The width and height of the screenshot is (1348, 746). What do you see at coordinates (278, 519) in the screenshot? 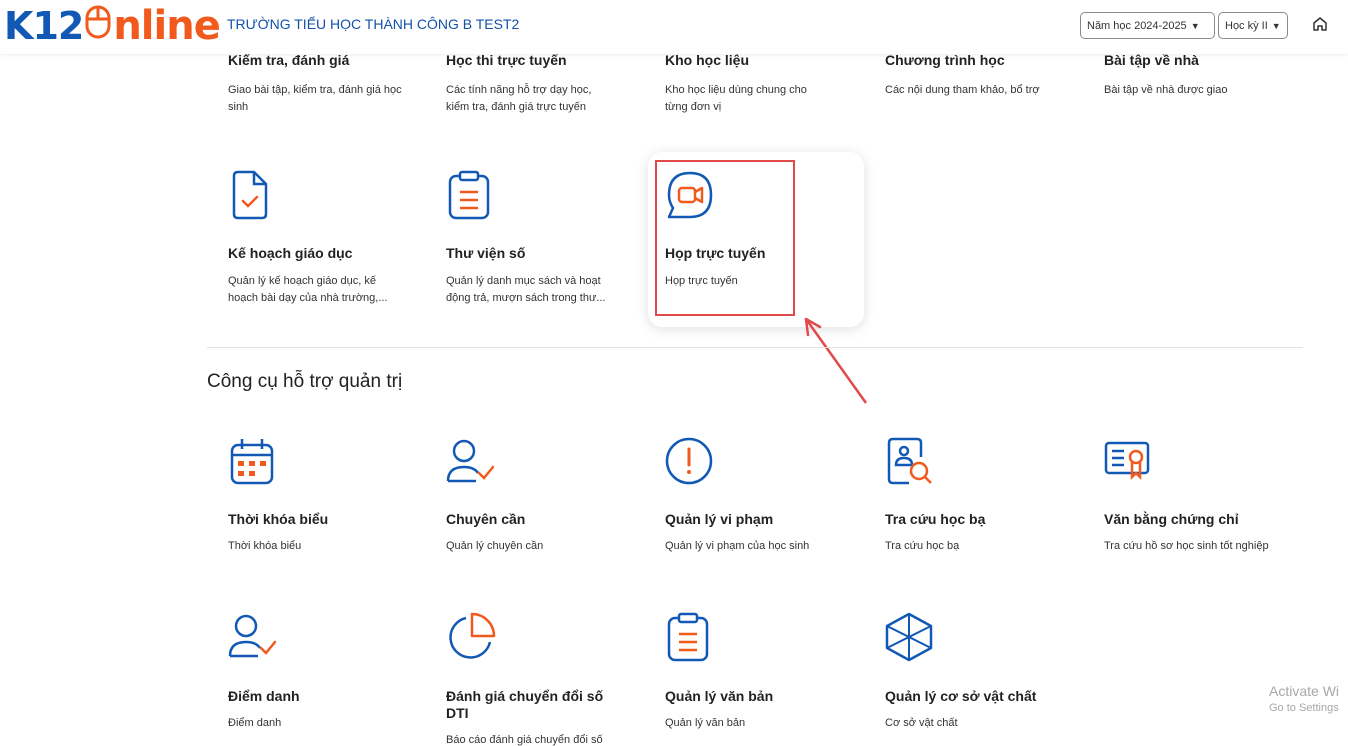
I see `card-title: Thời khóa biểu` at bounding box center [278, 519].